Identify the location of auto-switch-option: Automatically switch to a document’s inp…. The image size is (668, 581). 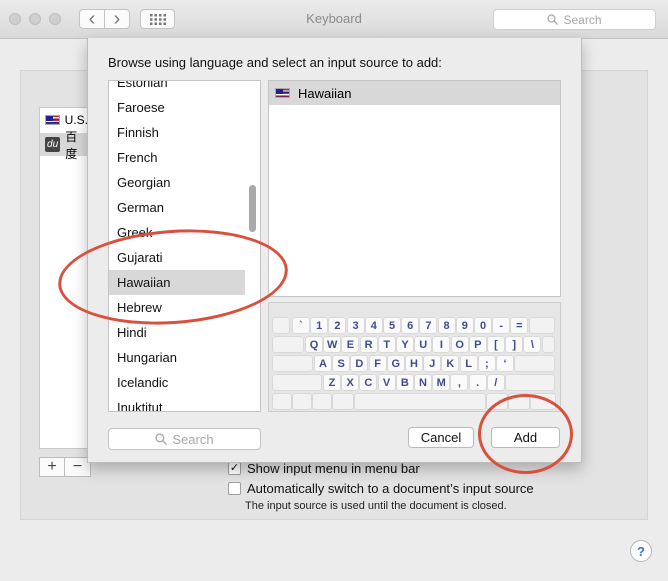
(381, 488).